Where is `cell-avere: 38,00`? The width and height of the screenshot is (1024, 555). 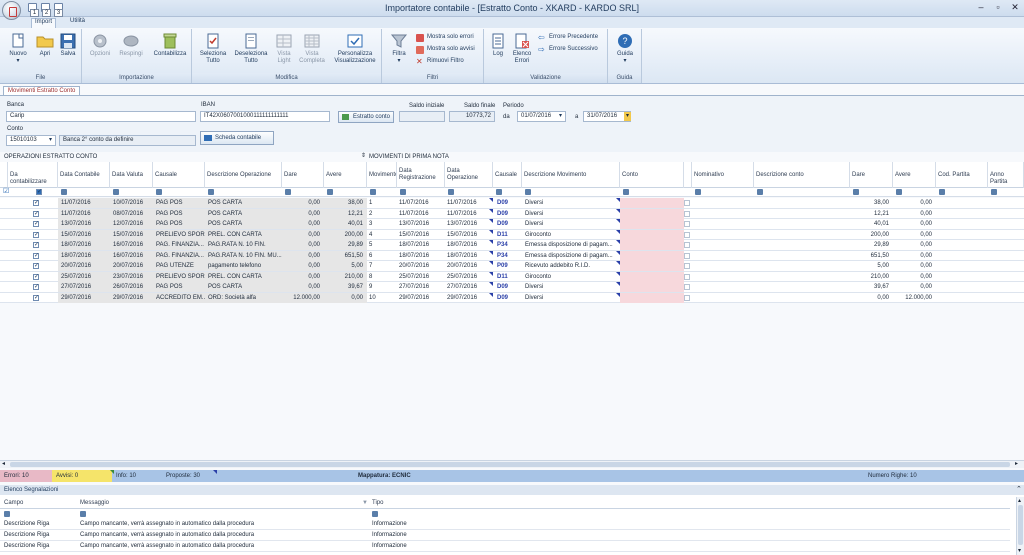 cell-avere: 38,00 is located at coordinates (344, 203).